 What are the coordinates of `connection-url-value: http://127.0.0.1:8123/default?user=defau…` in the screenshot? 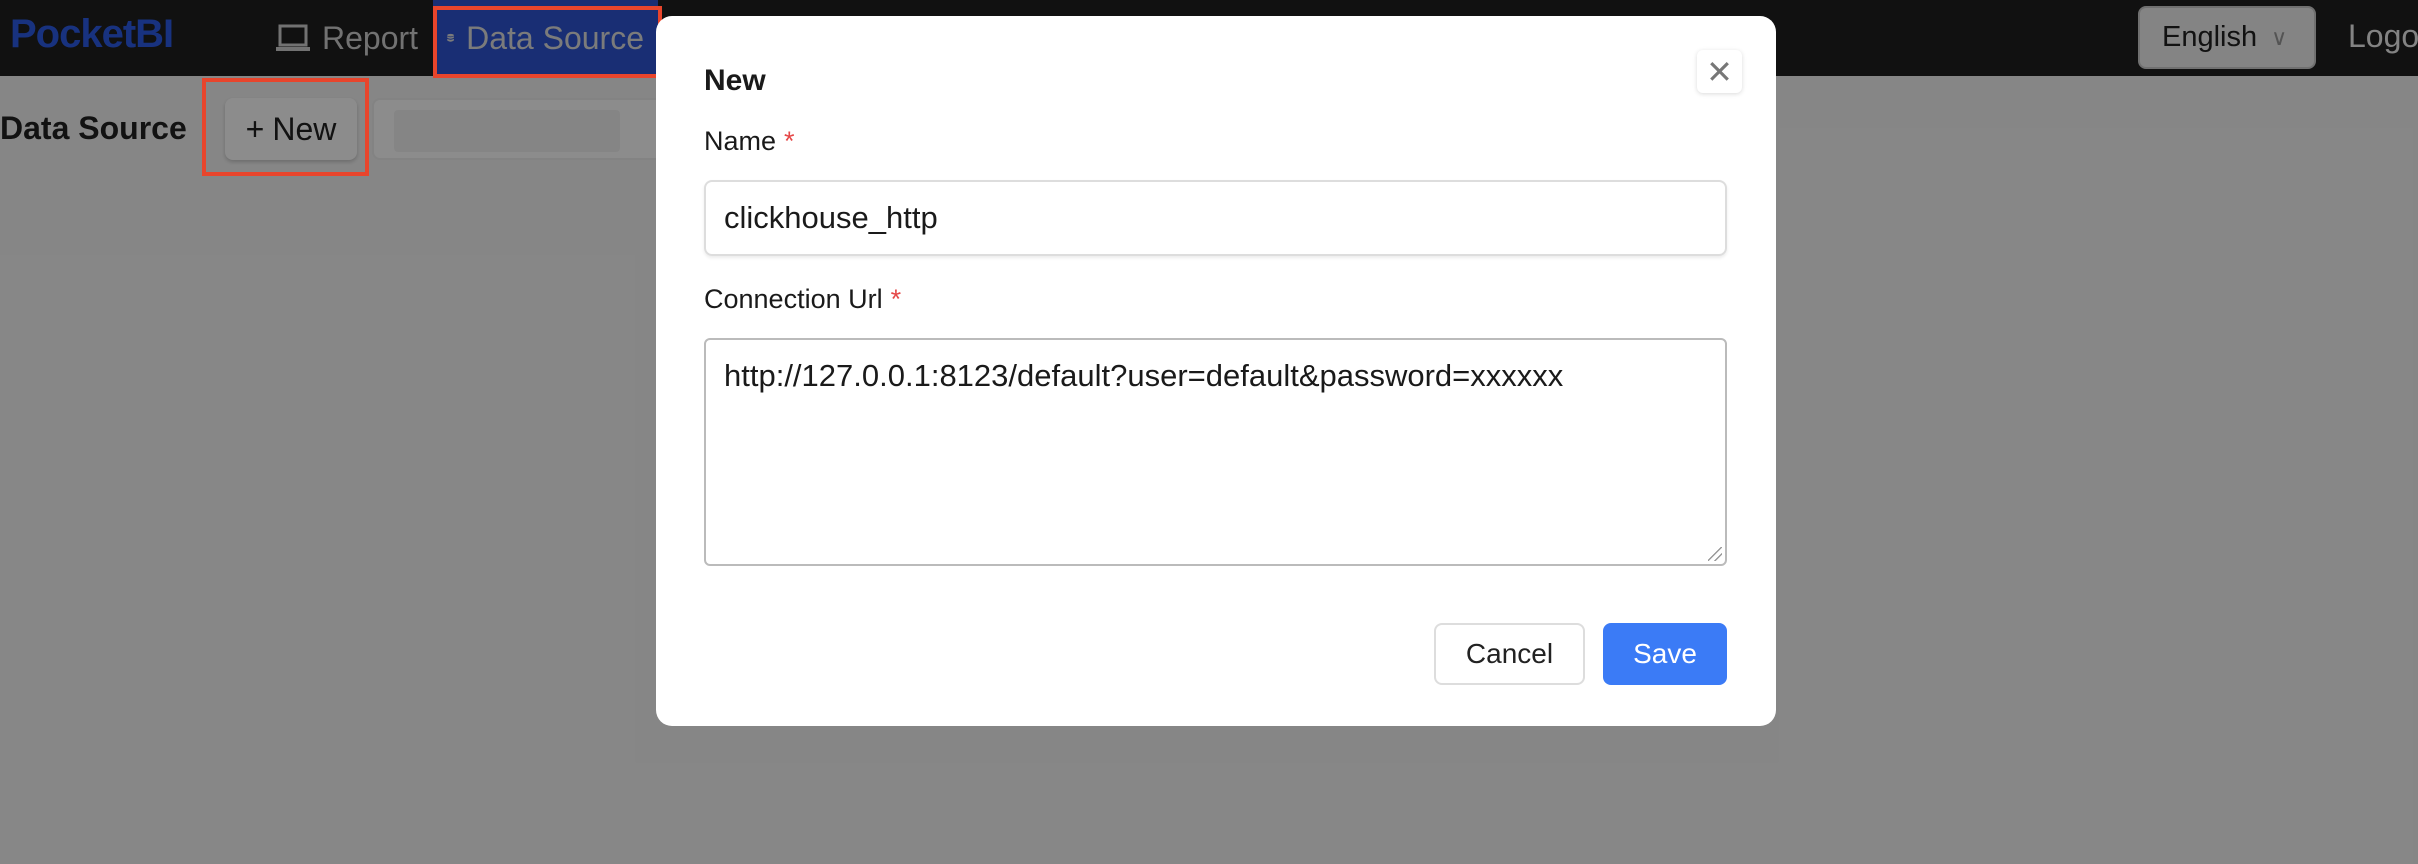 It's located at (1144, 375).